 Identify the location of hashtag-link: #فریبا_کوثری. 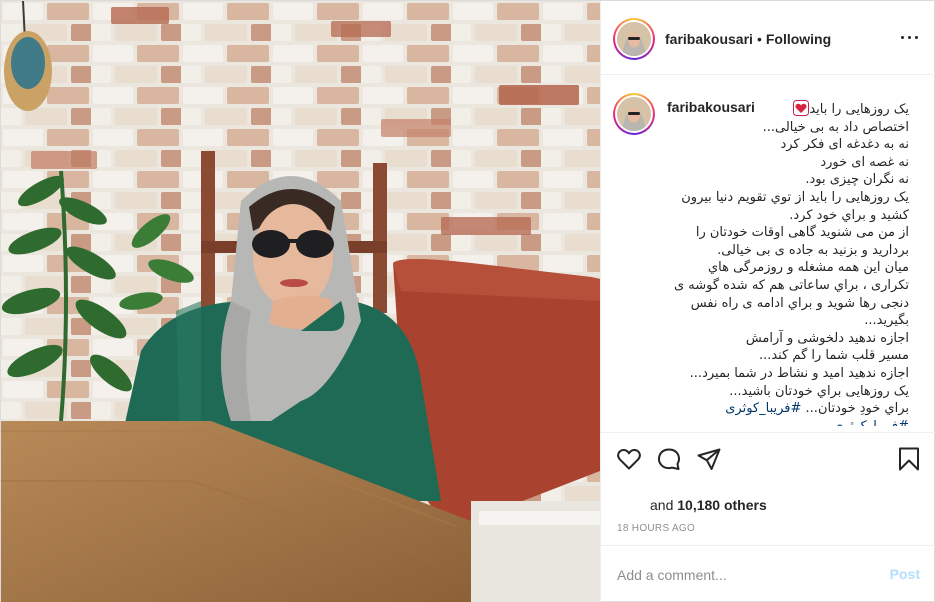
(763, 408).